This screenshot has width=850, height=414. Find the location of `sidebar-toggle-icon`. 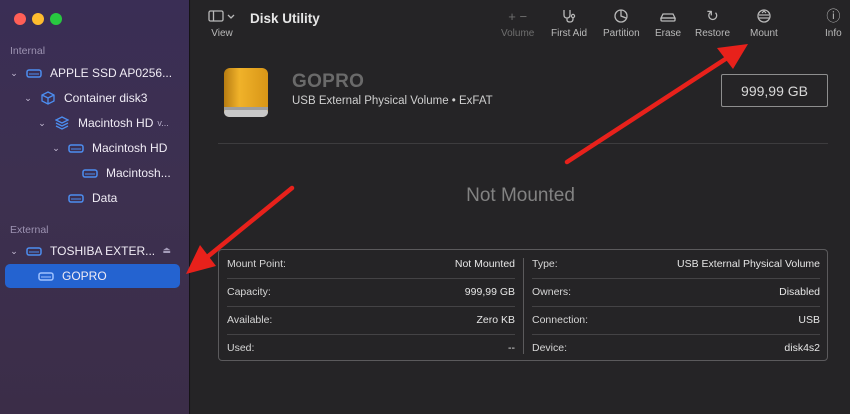

sidebar-toggle-icon is located at coordinates (222, 16).